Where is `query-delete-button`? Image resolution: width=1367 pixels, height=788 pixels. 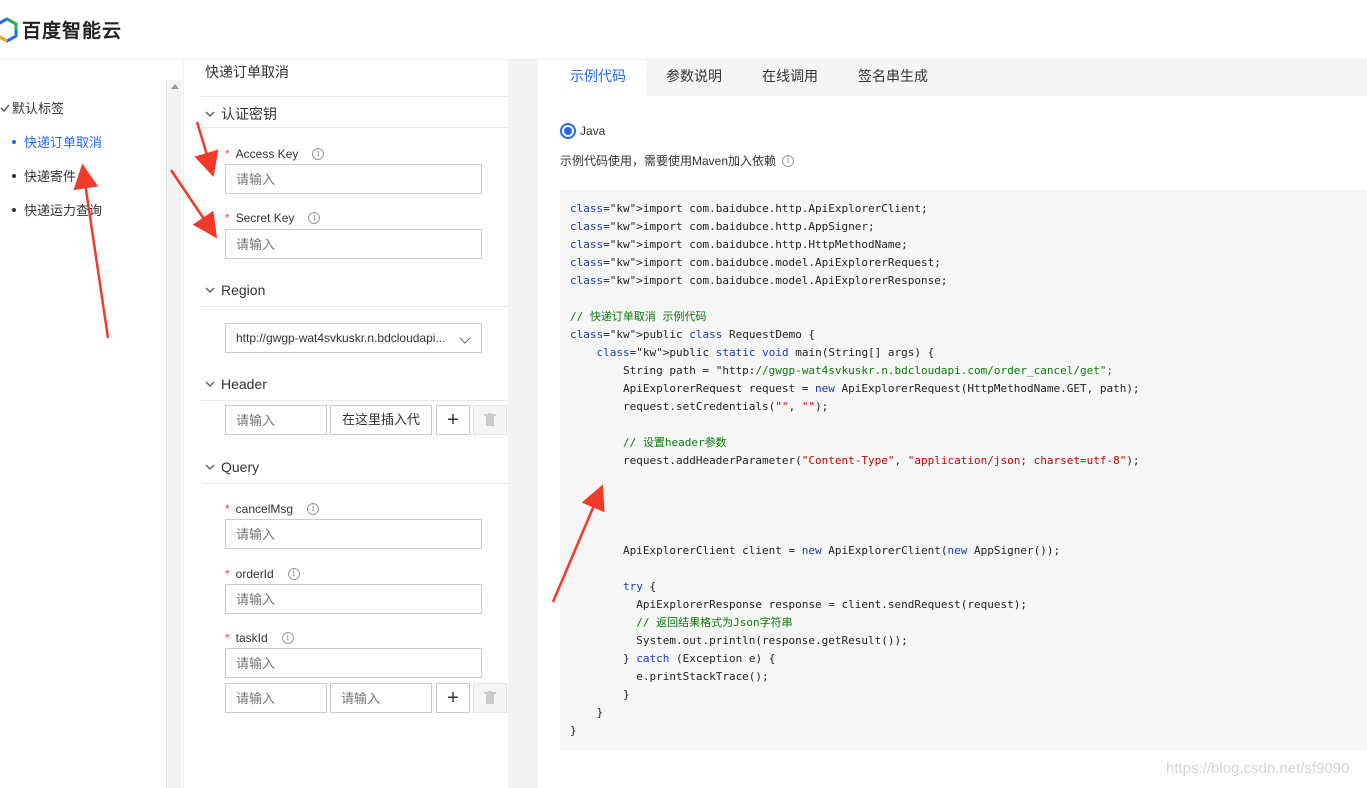 query-delete-button is located at coordinates (490, 698).